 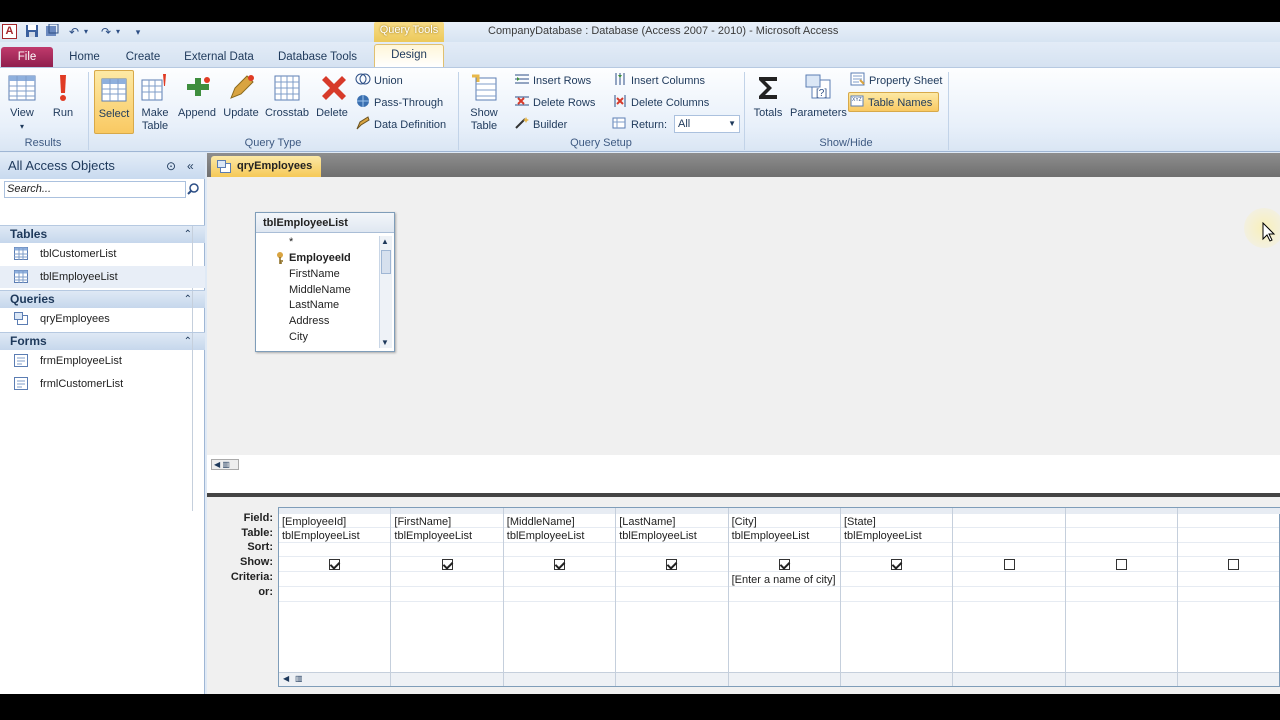 What do you see at coordinates (287, 102) in the screenshot?
I see `crosstab-button: Crosstab` at bounding box center [287, 102].